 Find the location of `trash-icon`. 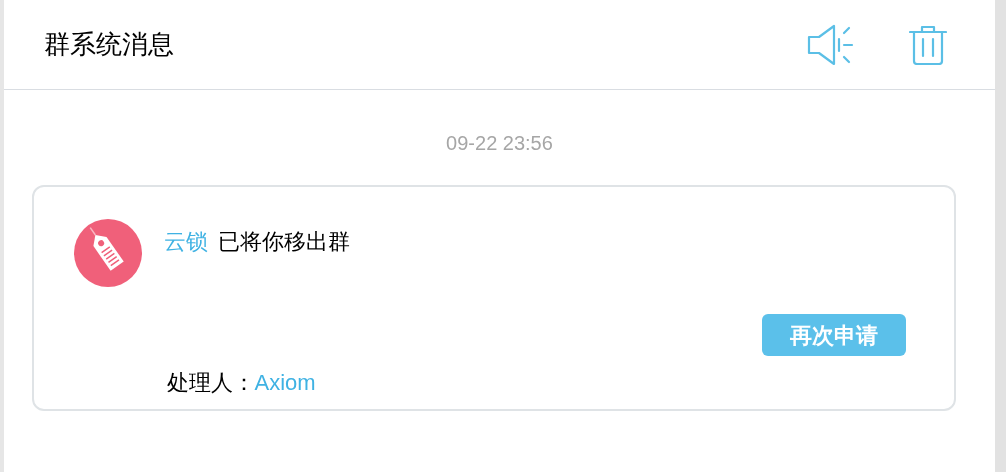

trash-icon is located at coordinates (928, 44).